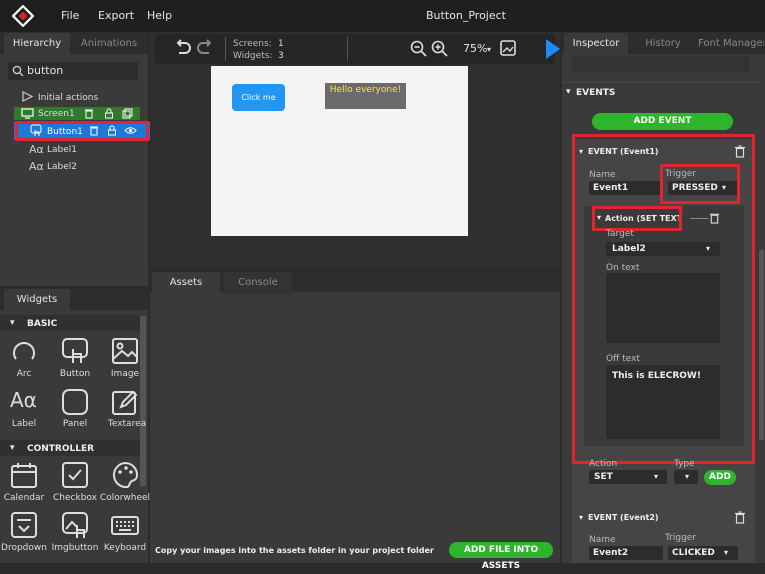 Image resolution: width=765 pixels, height=574 pixels. What do you see at coordinates (663, 308) in the screenshot?
I see `on-text-input` at bounding box center [663, 308].